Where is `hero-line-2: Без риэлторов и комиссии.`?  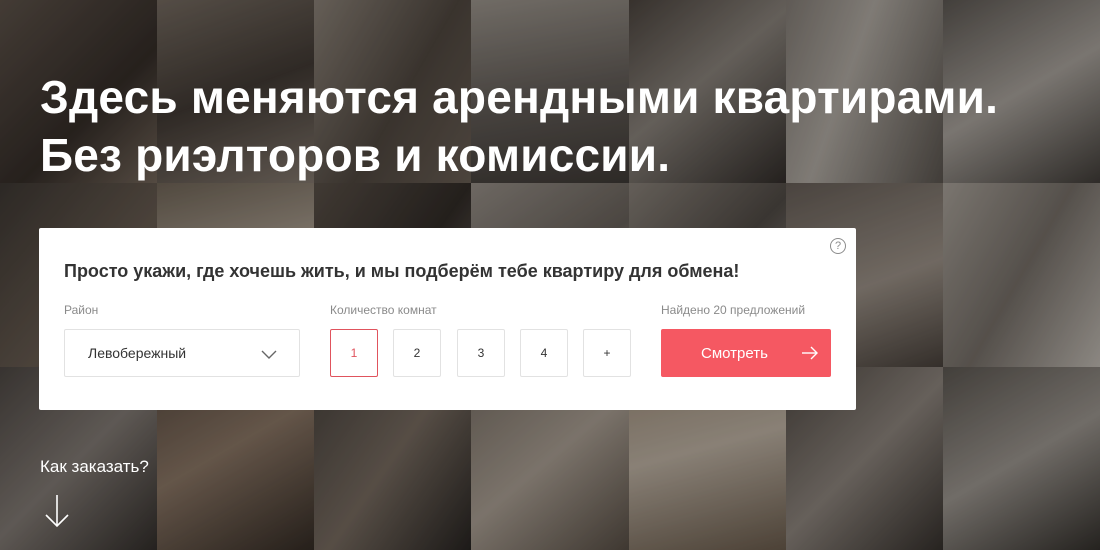 hero-line-2: Без риэлторов и комиссии. is located at coordinates (355, 155).